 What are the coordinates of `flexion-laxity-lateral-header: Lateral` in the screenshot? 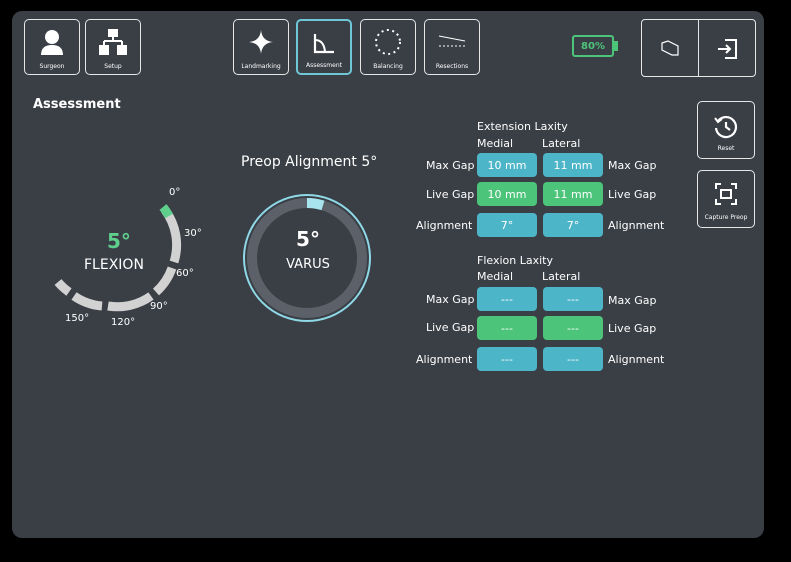 It's located at (561, 276).